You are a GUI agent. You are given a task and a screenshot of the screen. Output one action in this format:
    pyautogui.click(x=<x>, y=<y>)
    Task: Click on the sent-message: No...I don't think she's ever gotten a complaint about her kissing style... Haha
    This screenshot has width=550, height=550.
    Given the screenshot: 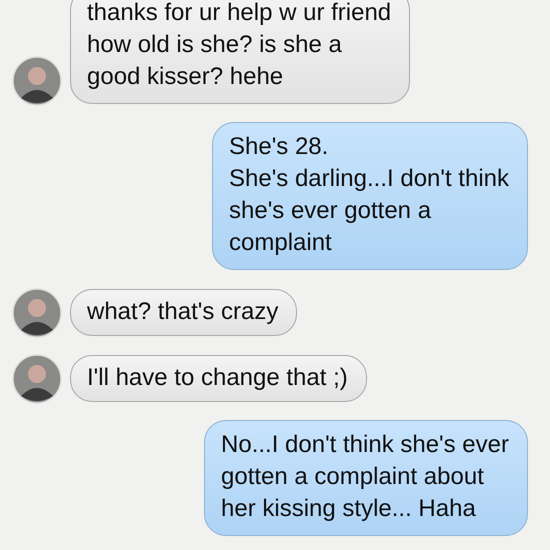 What is the action you would take?
    pyautogui.click(x=366, y=478)
    